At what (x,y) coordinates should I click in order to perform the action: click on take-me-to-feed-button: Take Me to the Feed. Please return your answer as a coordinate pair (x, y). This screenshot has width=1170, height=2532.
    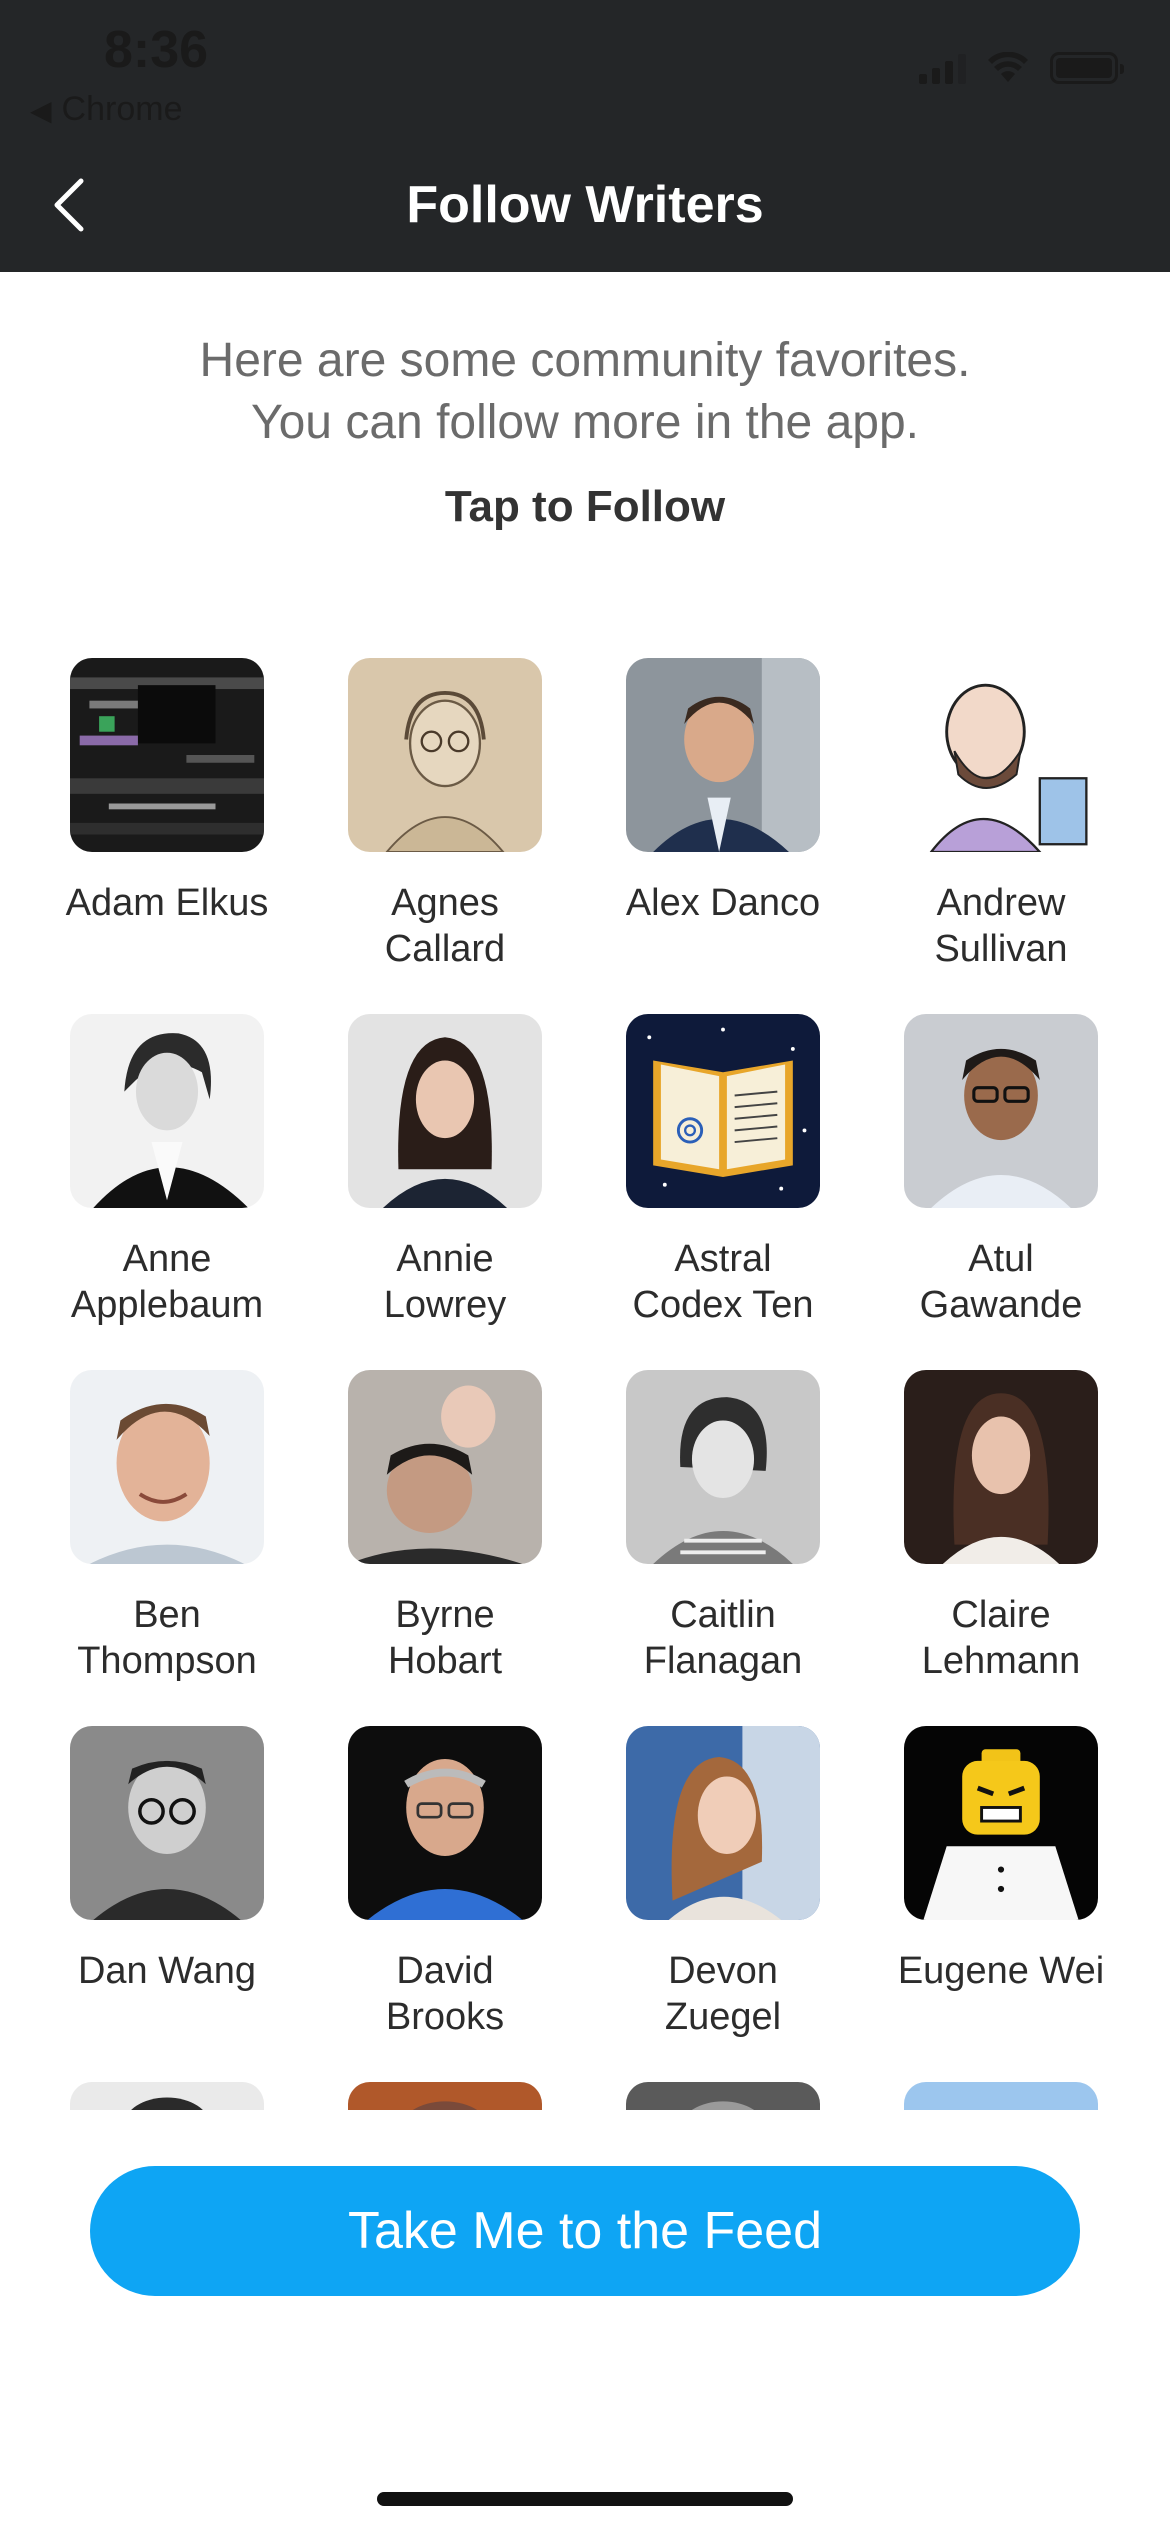
    Looking at the image, I should click on (585, 2231).